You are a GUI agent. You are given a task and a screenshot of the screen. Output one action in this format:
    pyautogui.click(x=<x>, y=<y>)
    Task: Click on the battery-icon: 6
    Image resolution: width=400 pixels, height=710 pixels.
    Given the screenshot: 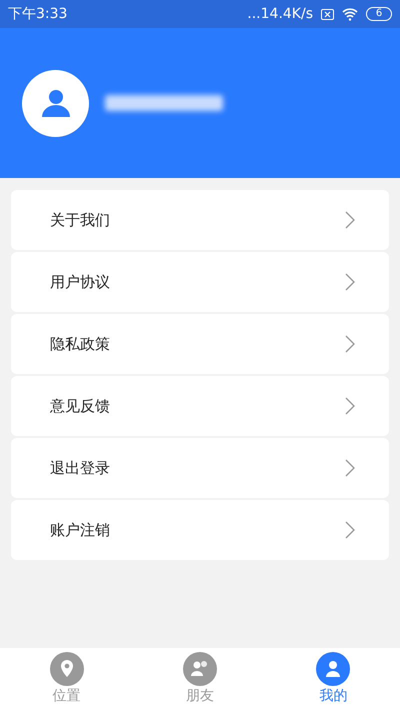 What is the action you would take?
    pyautogui.click(x=379, y=14)
    